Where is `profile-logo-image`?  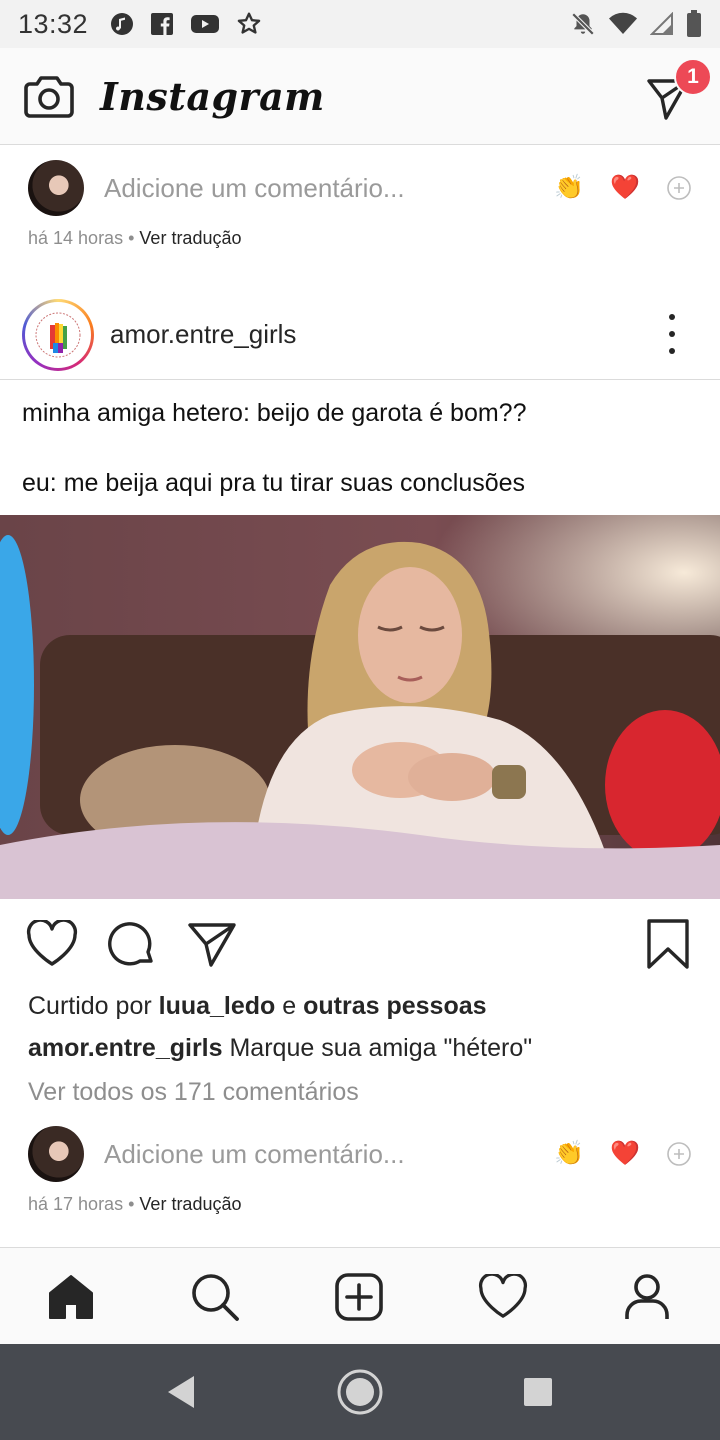 profile-logo-image is located at coordinates (58, 334).